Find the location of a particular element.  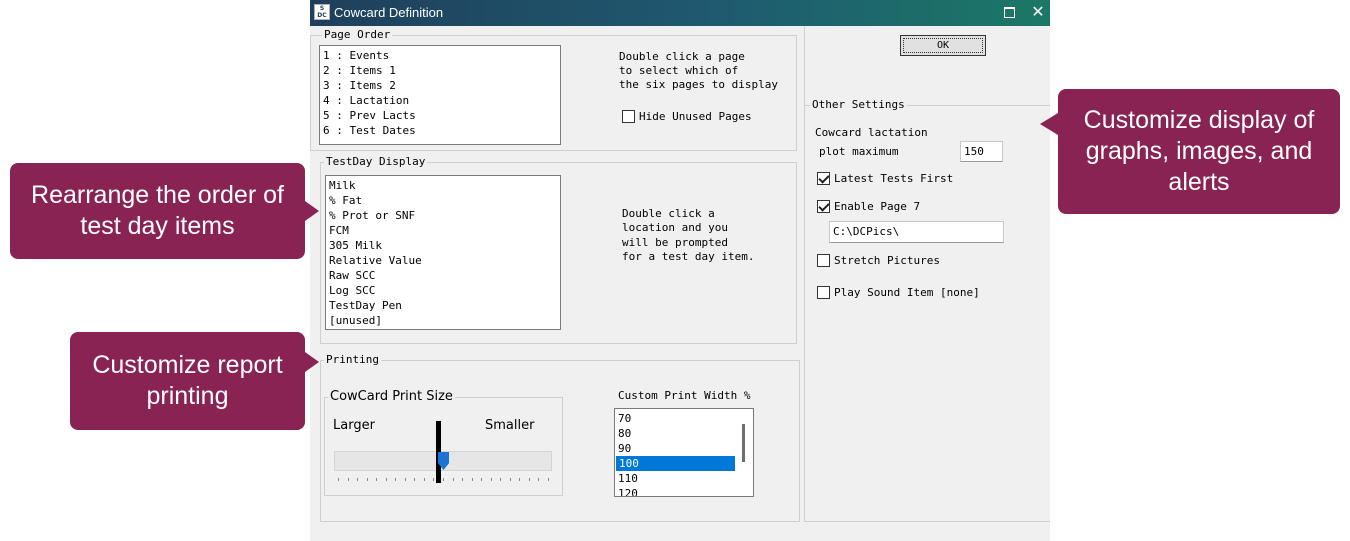

width-scrollbar-thumb is located at coordinates (743, 443).